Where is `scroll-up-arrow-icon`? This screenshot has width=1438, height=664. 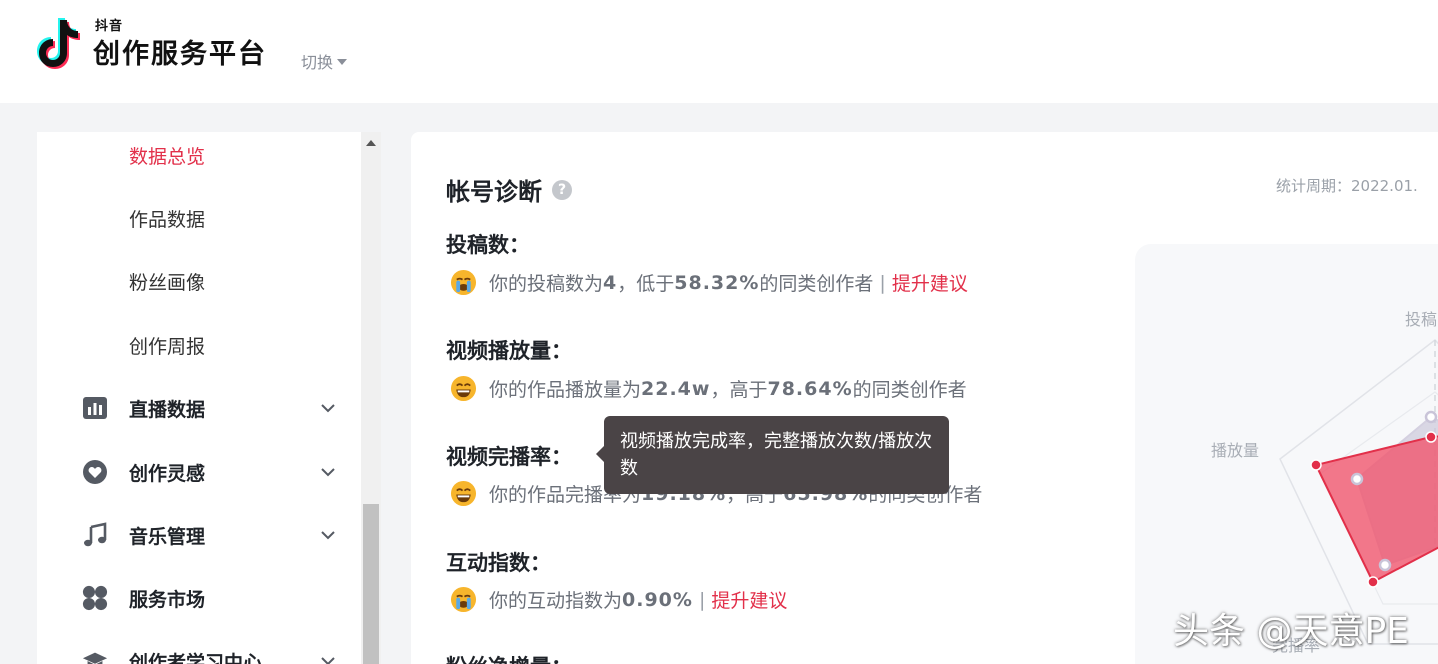 scroll-up-arrow-icon is located at coordinates (371, 143).